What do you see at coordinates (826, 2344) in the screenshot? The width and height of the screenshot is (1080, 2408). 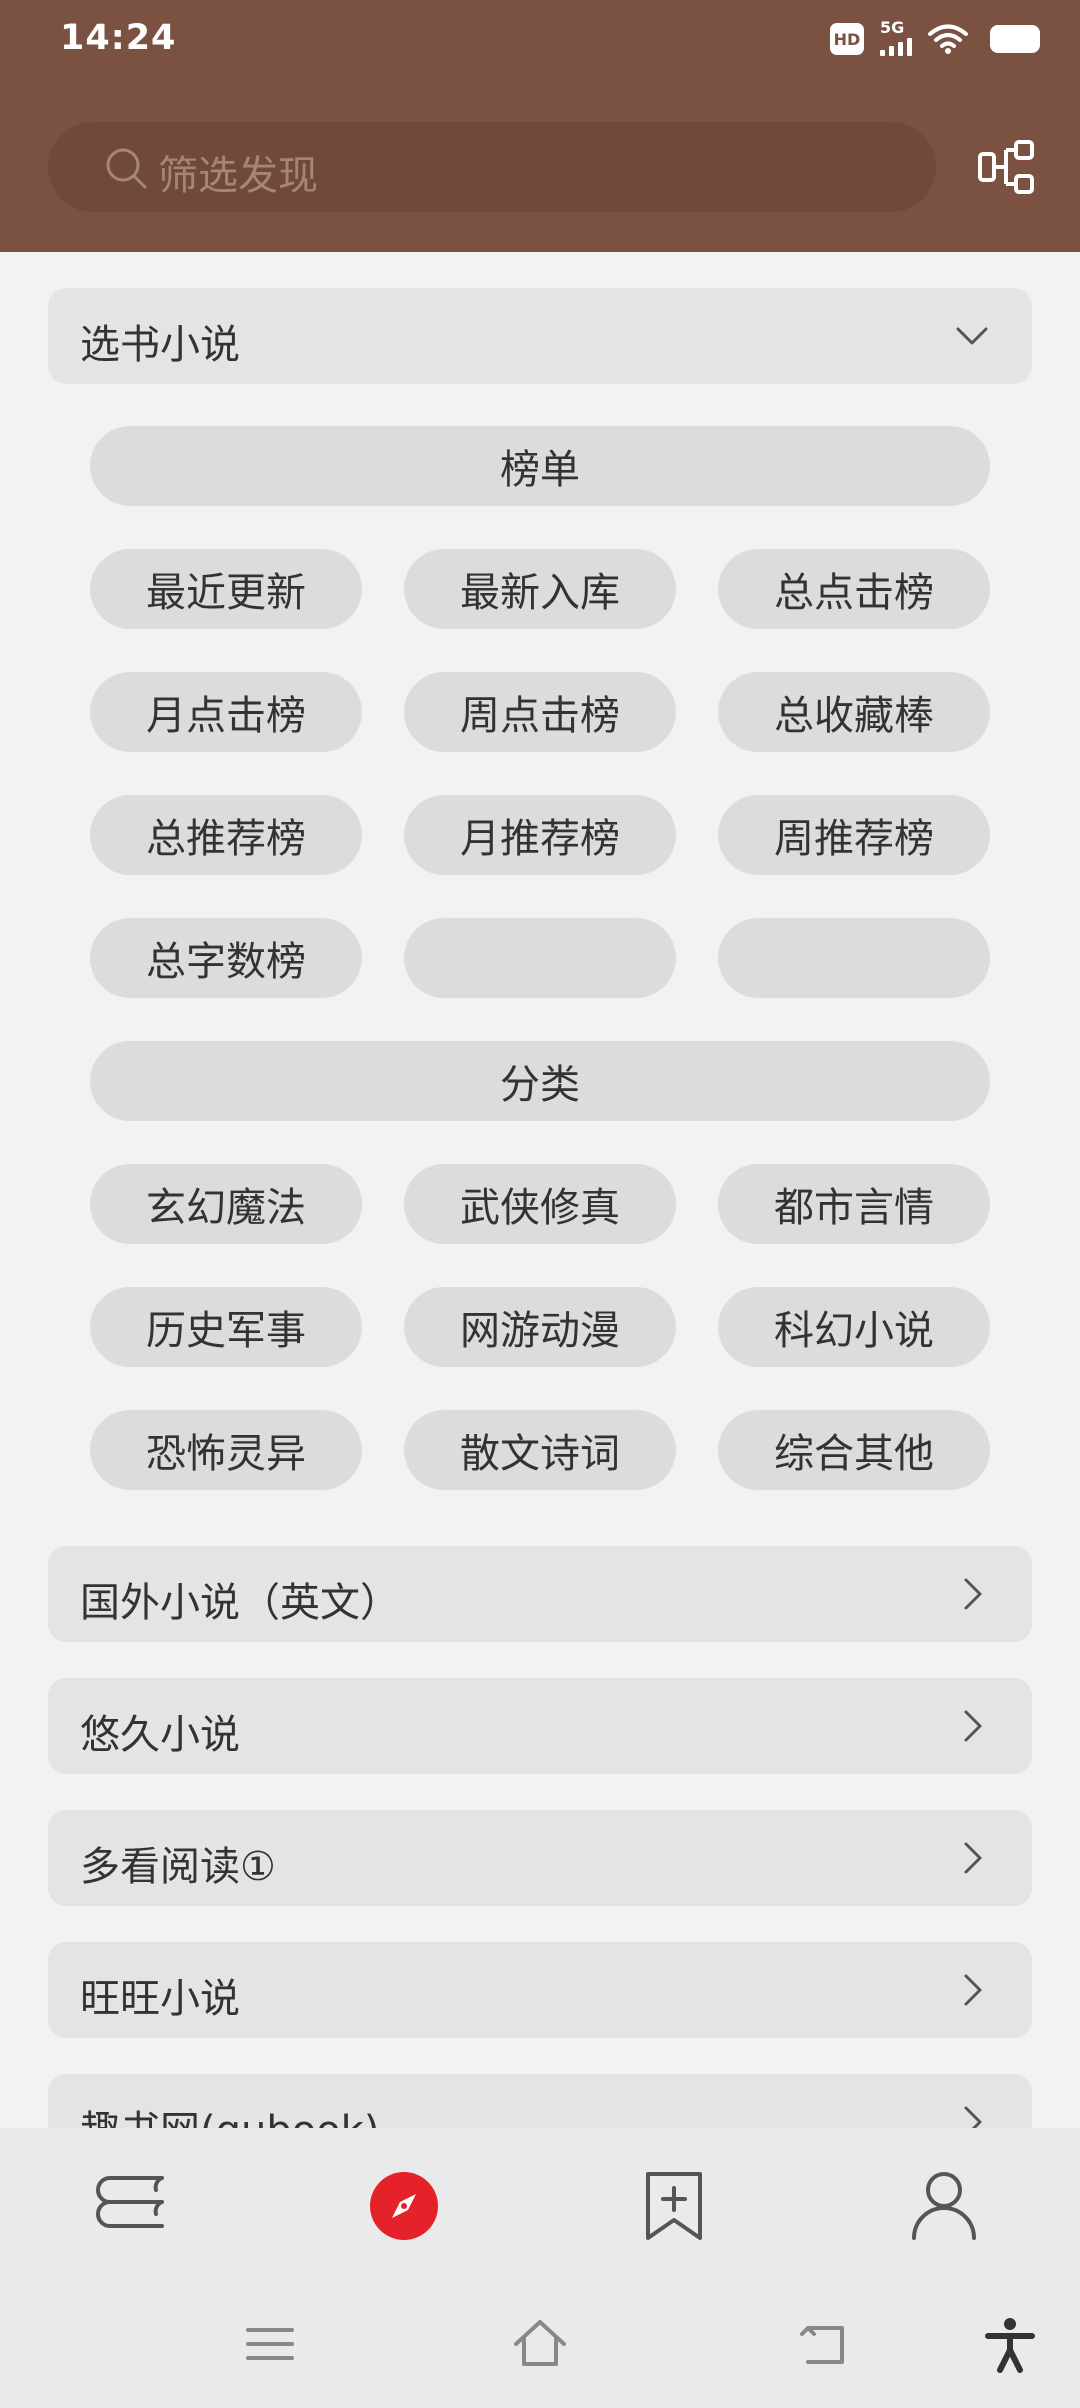 I see `back-icon` at bounding box center [826, 2344].